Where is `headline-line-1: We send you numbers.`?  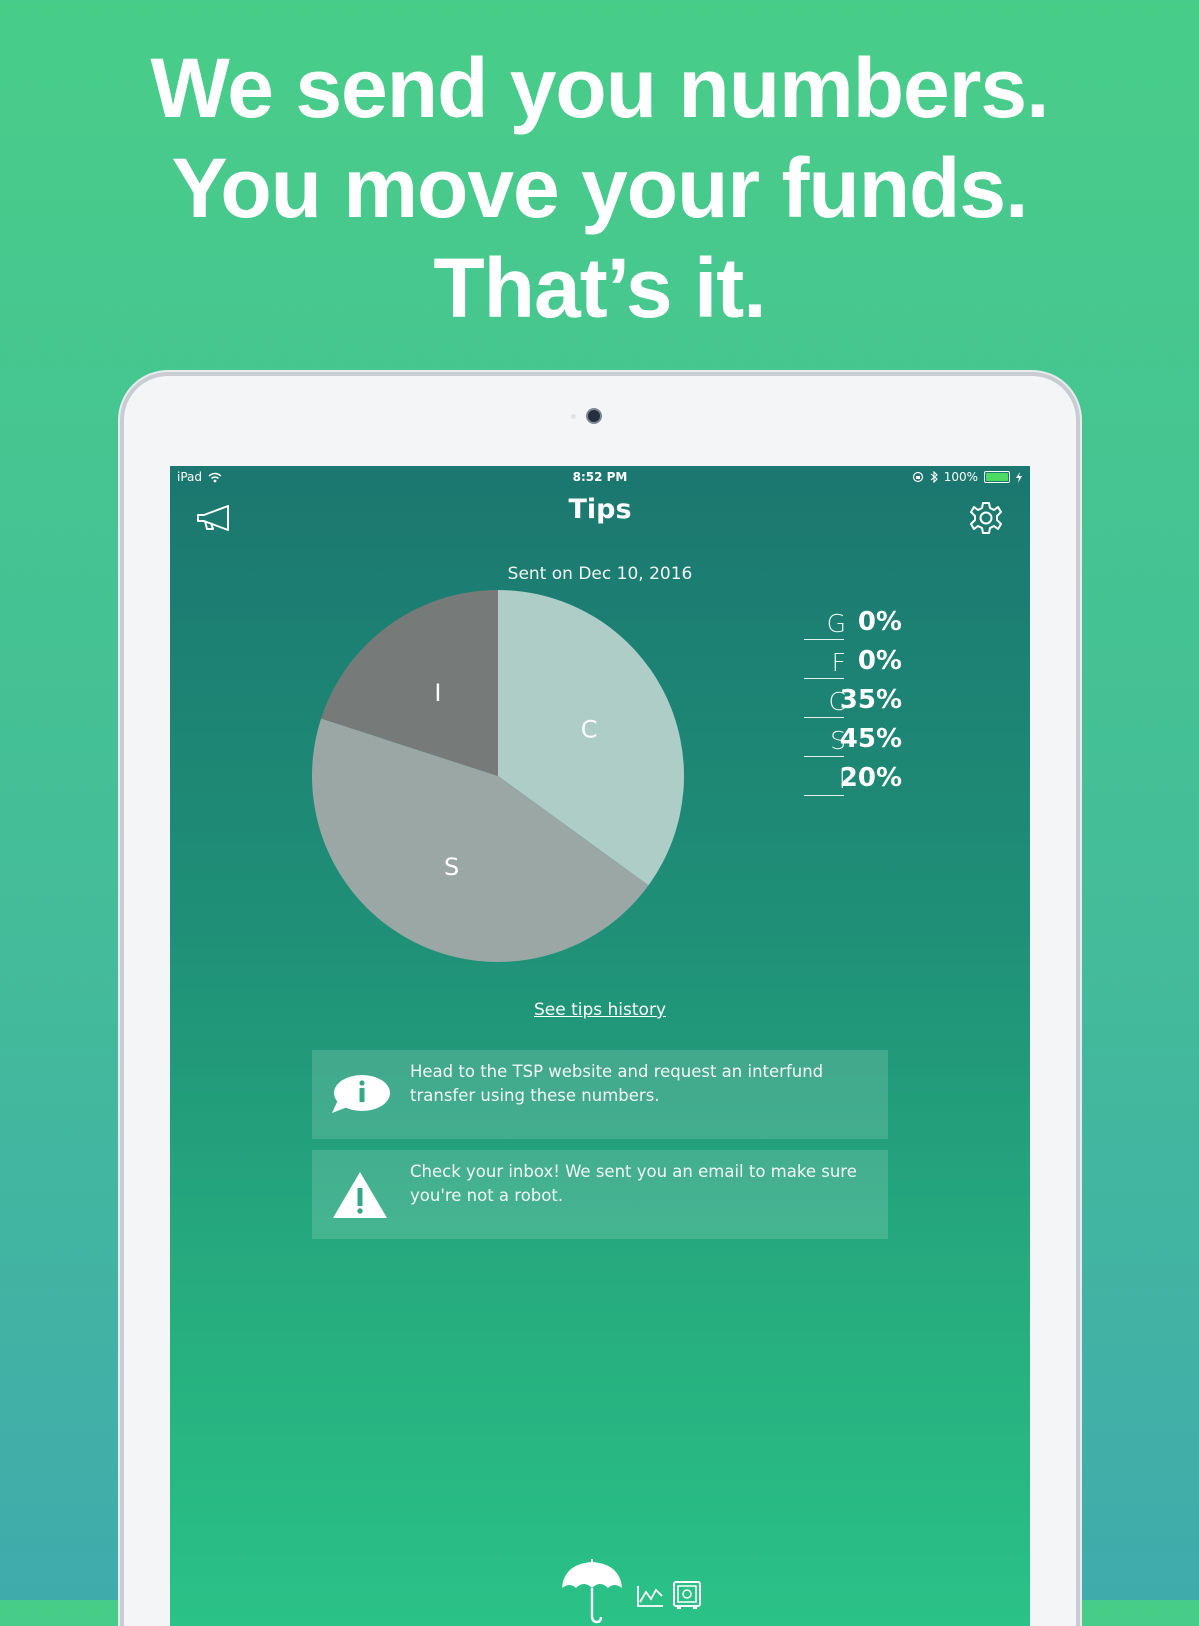 headline-line-1: We send you numbers. is located at coordinates (600, 88).